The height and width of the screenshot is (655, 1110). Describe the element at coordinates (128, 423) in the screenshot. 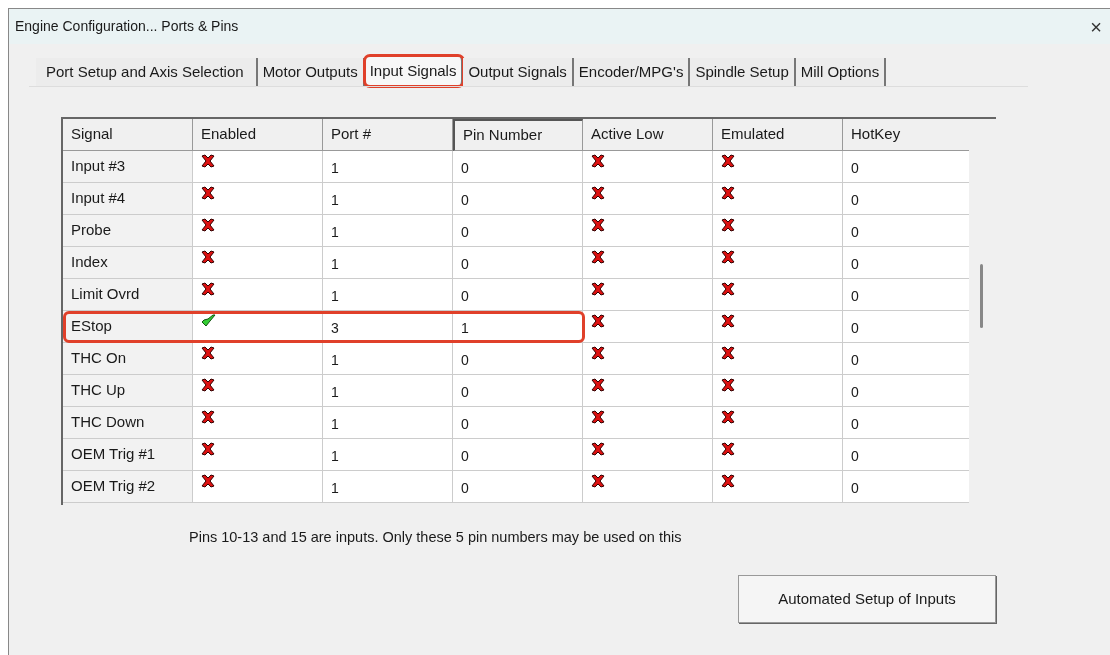

I see `signal-name: THC Down` at that location.